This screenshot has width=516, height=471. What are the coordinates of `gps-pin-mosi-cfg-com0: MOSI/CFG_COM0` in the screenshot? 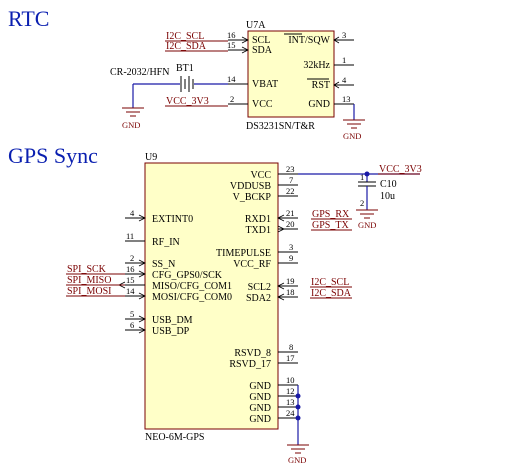 It's located at (192, 297).